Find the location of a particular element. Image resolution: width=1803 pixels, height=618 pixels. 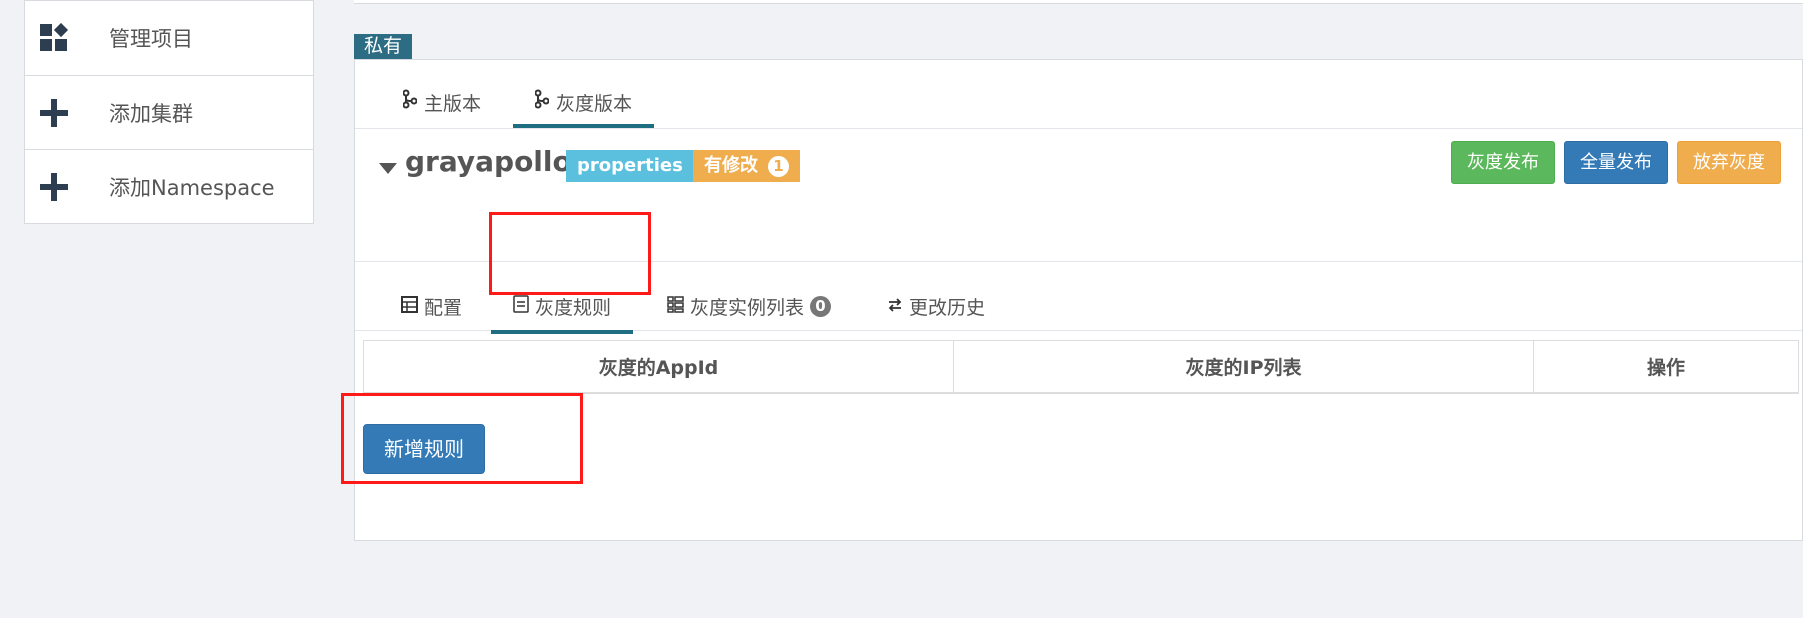

previous-panel-edge is located at coordinates (1078, 2).